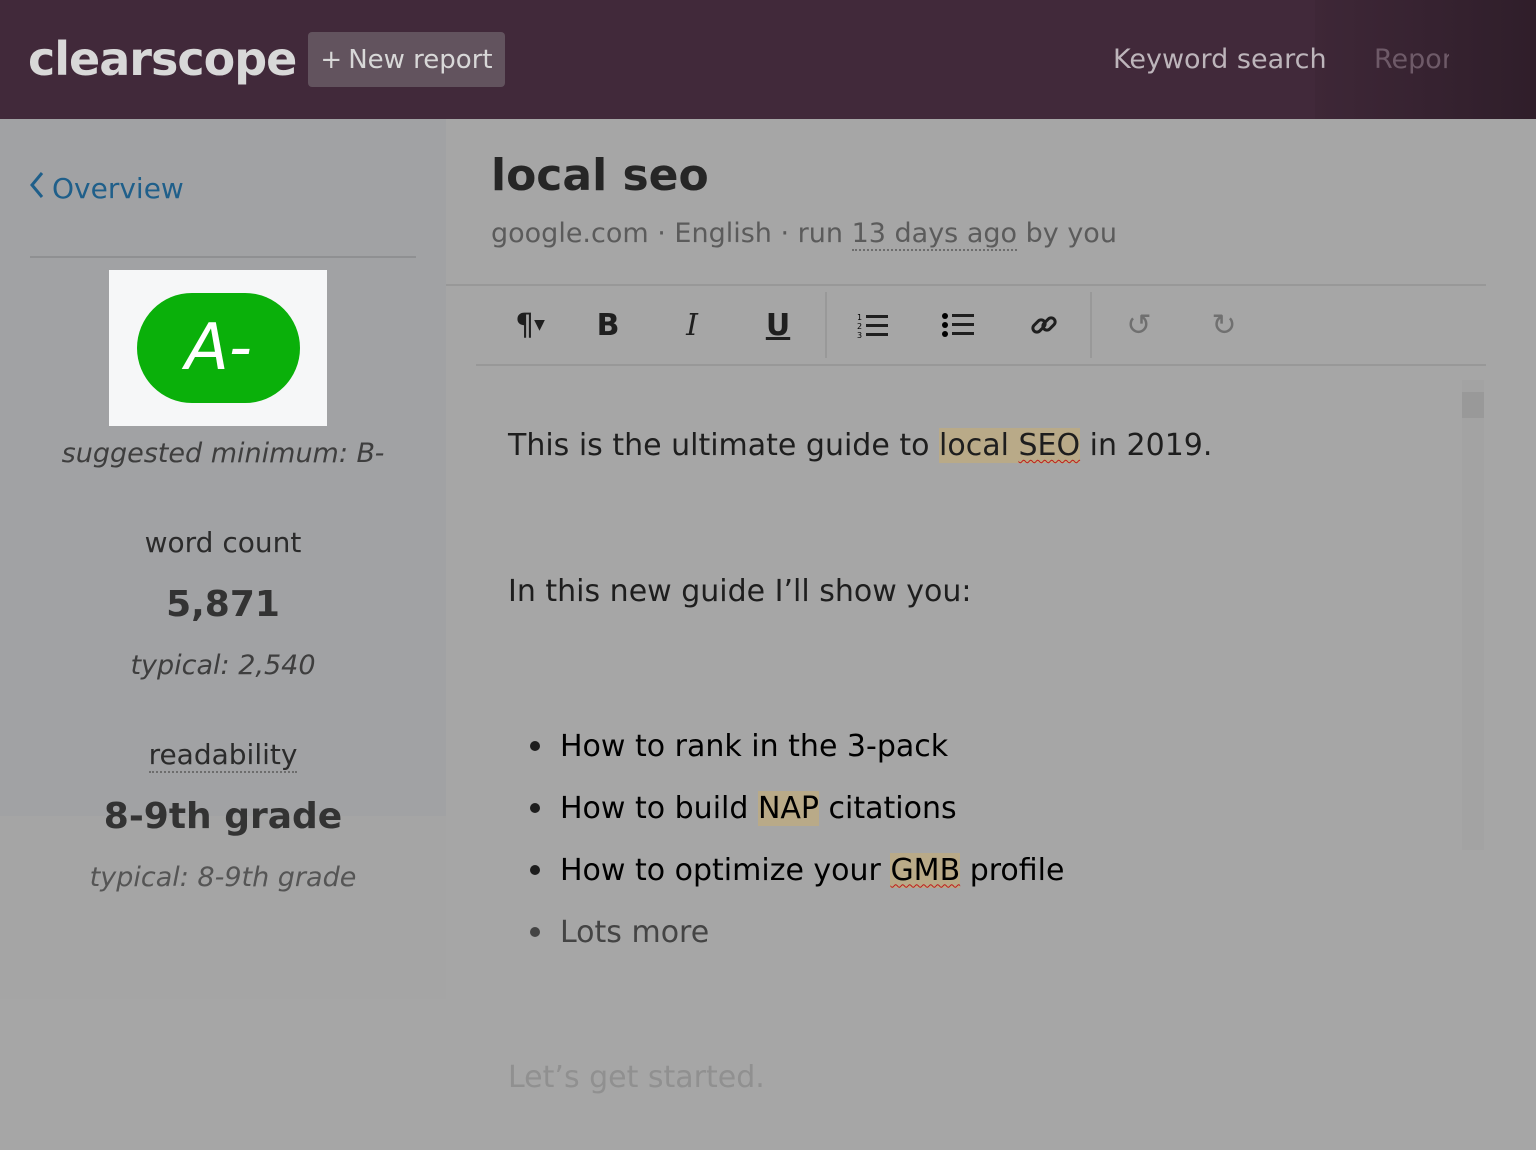 This screenshot has width=1536, height=1150. Describe the element at coordinates (1044, 325) in the screenshot. I see `link-icon` at that location.